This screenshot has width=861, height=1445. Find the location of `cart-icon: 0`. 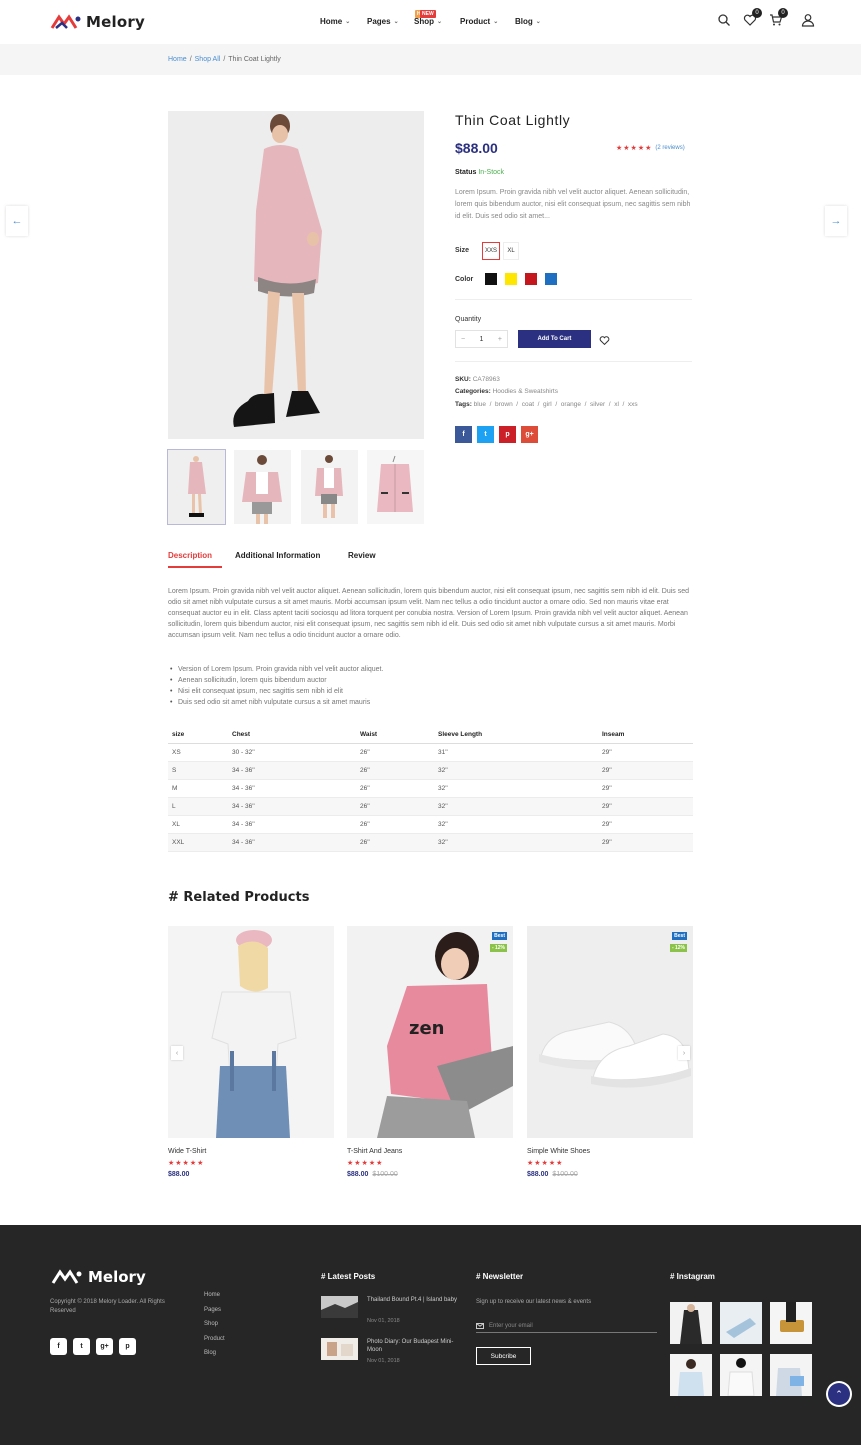

cart-icon: 0 is located at coordinates (778, 17).